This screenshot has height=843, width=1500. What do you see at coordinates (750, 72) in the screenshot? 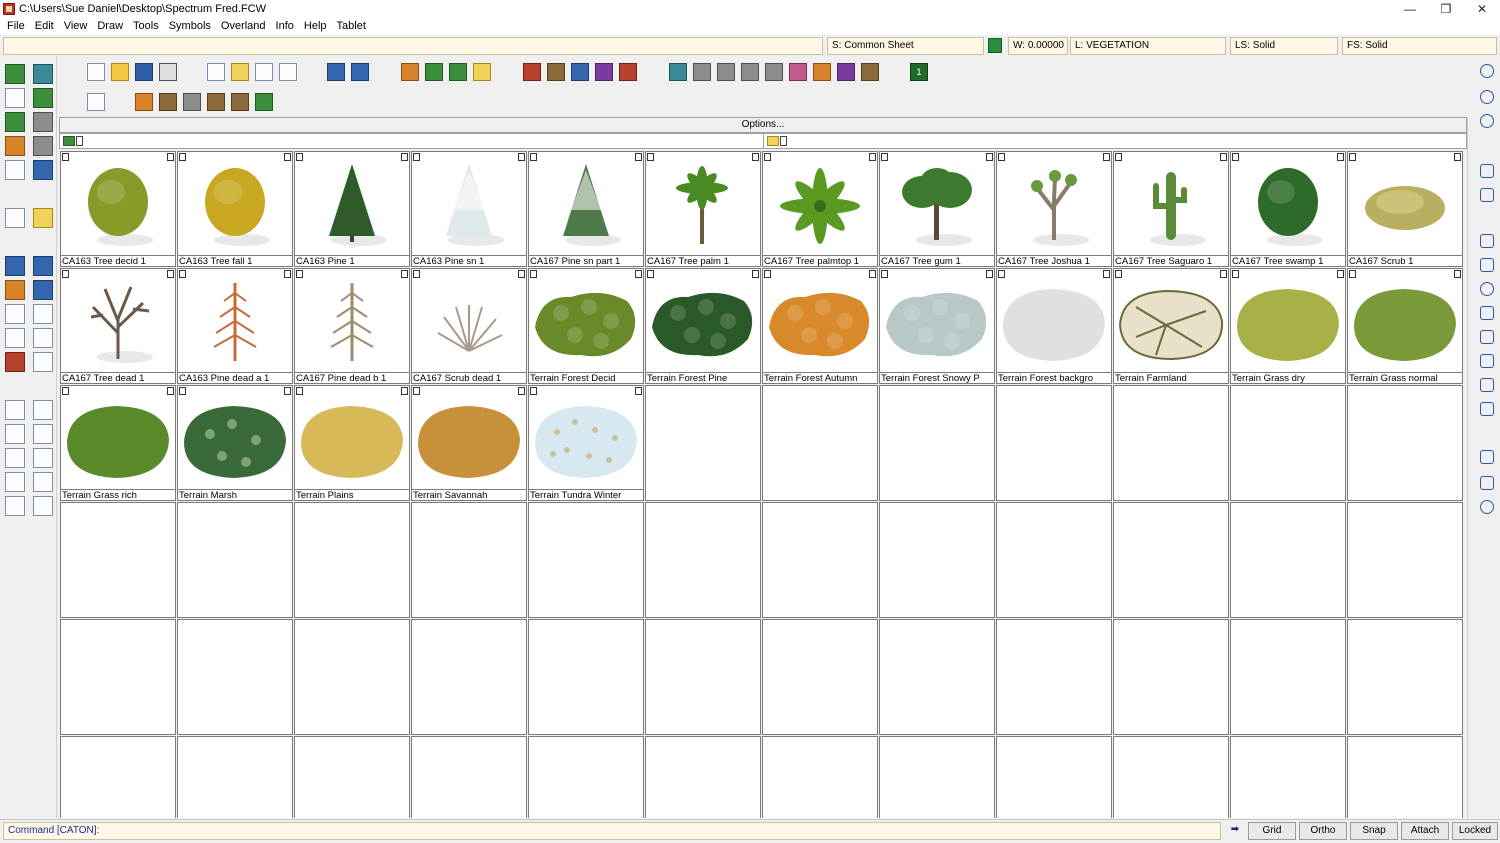
I see `catalog-set-4-icon` at bounding box center [750, 72].